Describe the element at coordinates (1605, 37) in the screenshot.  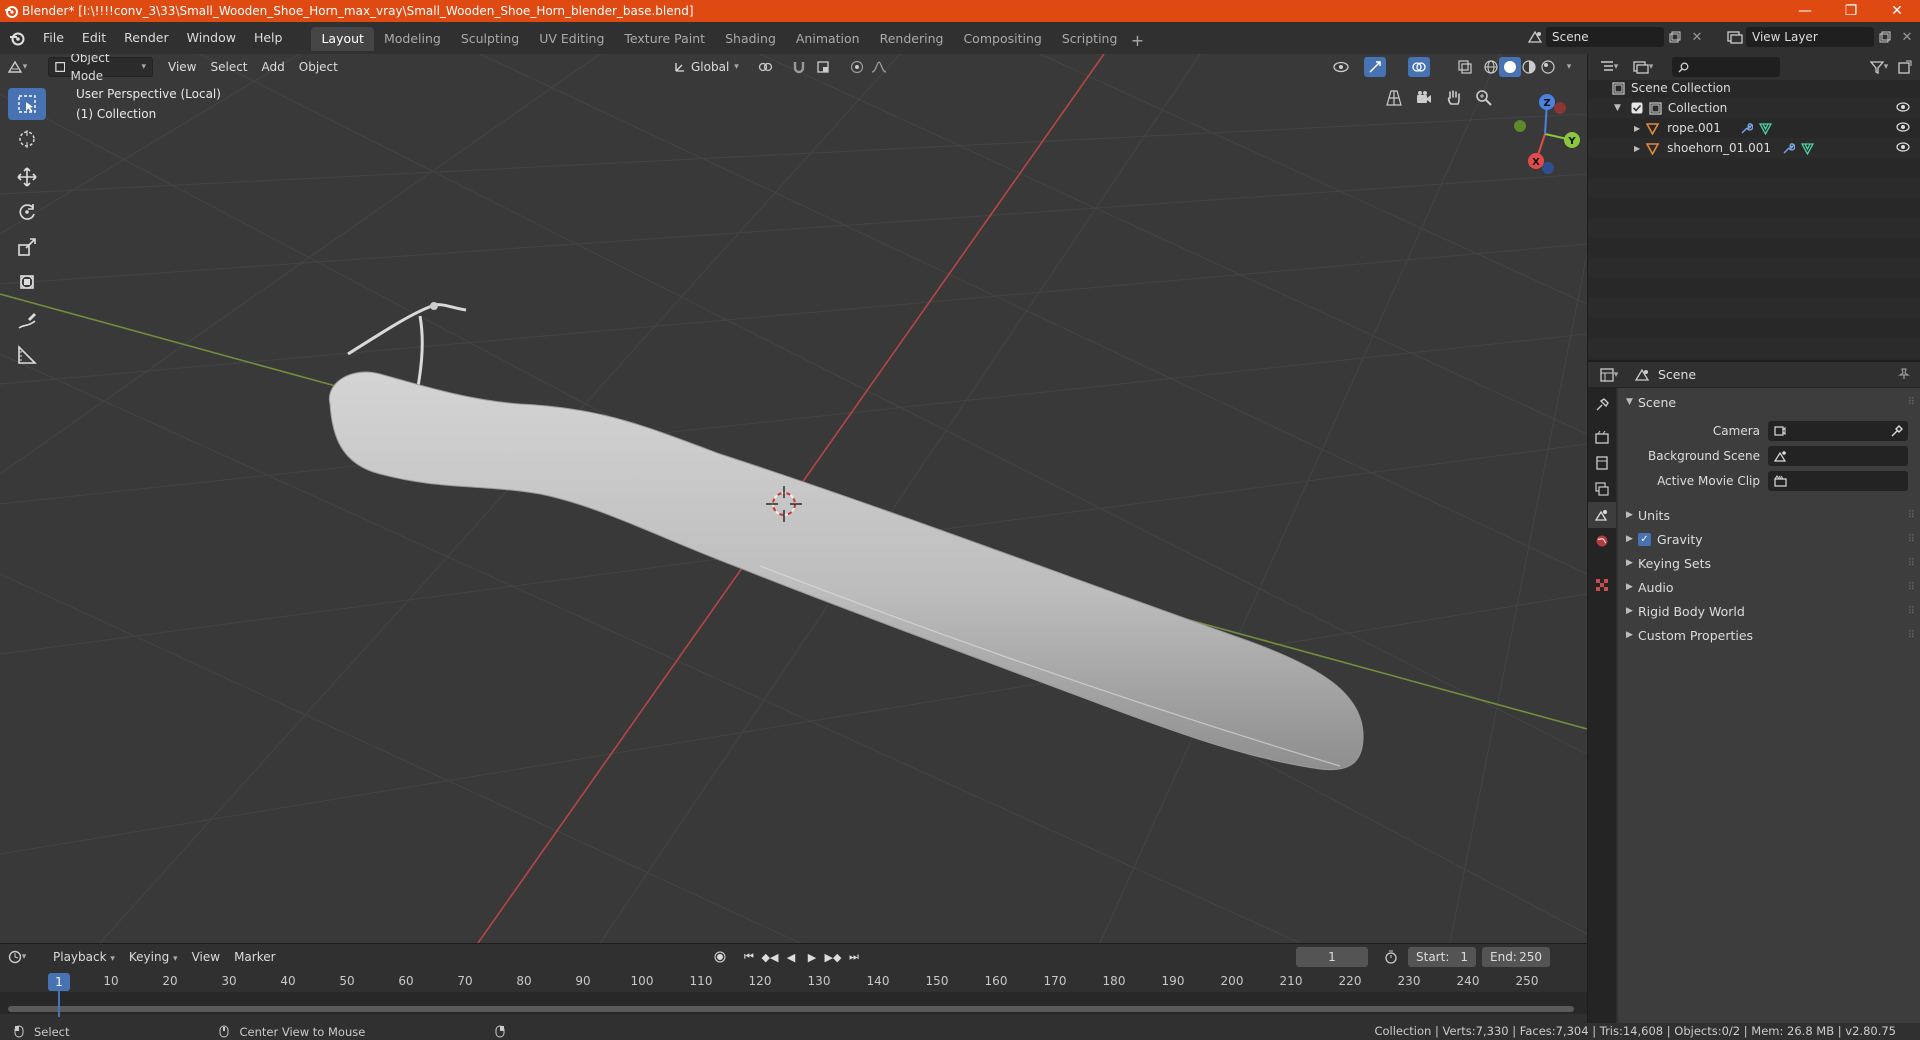
I see `scene-name-field: Scene` at that location.